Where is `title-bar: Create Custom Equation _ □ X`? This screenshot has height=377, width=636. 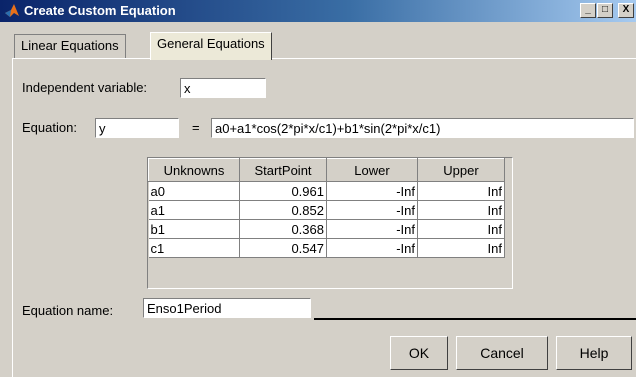
title-bar: Create Custom Equation _ □ X is located at coordinates (318, 11).